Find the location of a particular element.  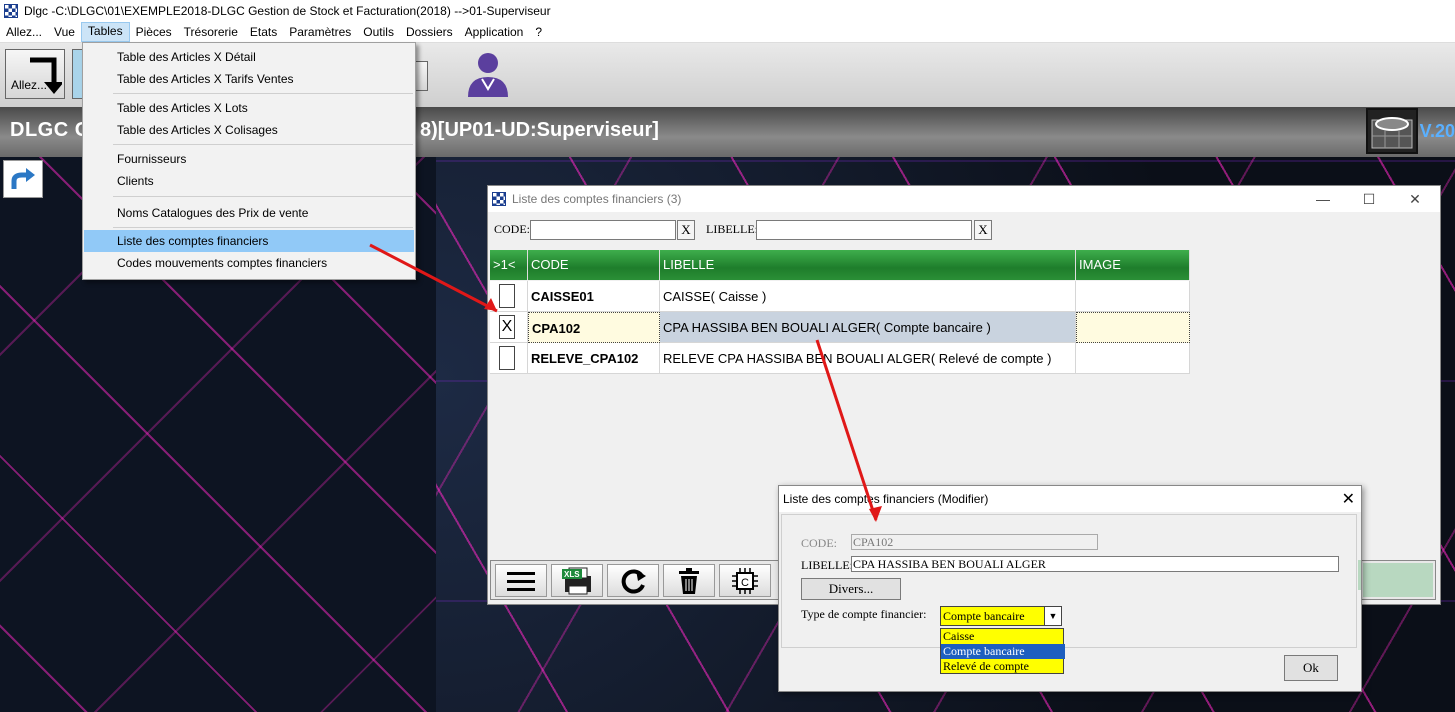

annotation-arrows is located at coordinates (625, 382).